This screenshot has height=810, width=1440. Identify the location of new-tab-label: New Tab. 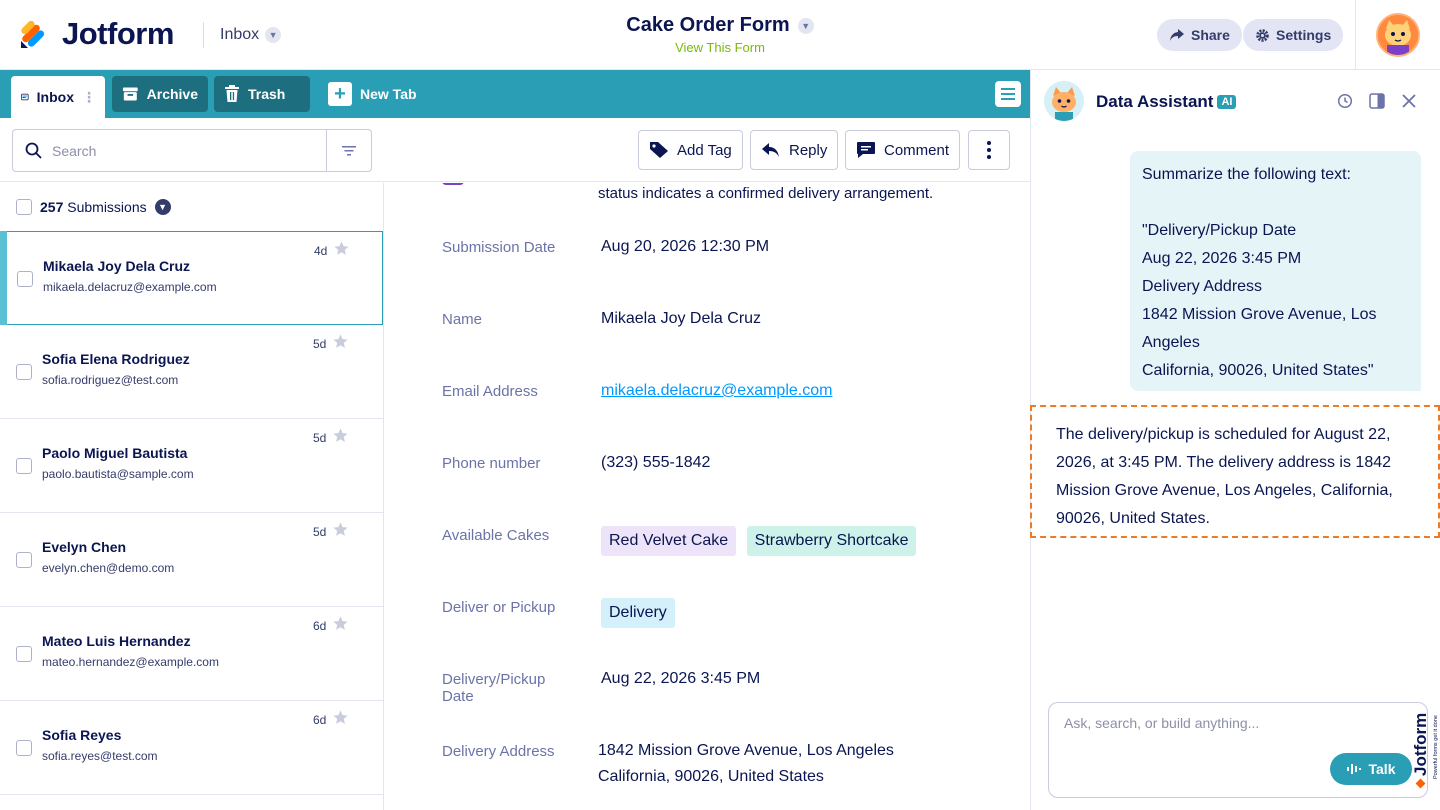
(388, 94).